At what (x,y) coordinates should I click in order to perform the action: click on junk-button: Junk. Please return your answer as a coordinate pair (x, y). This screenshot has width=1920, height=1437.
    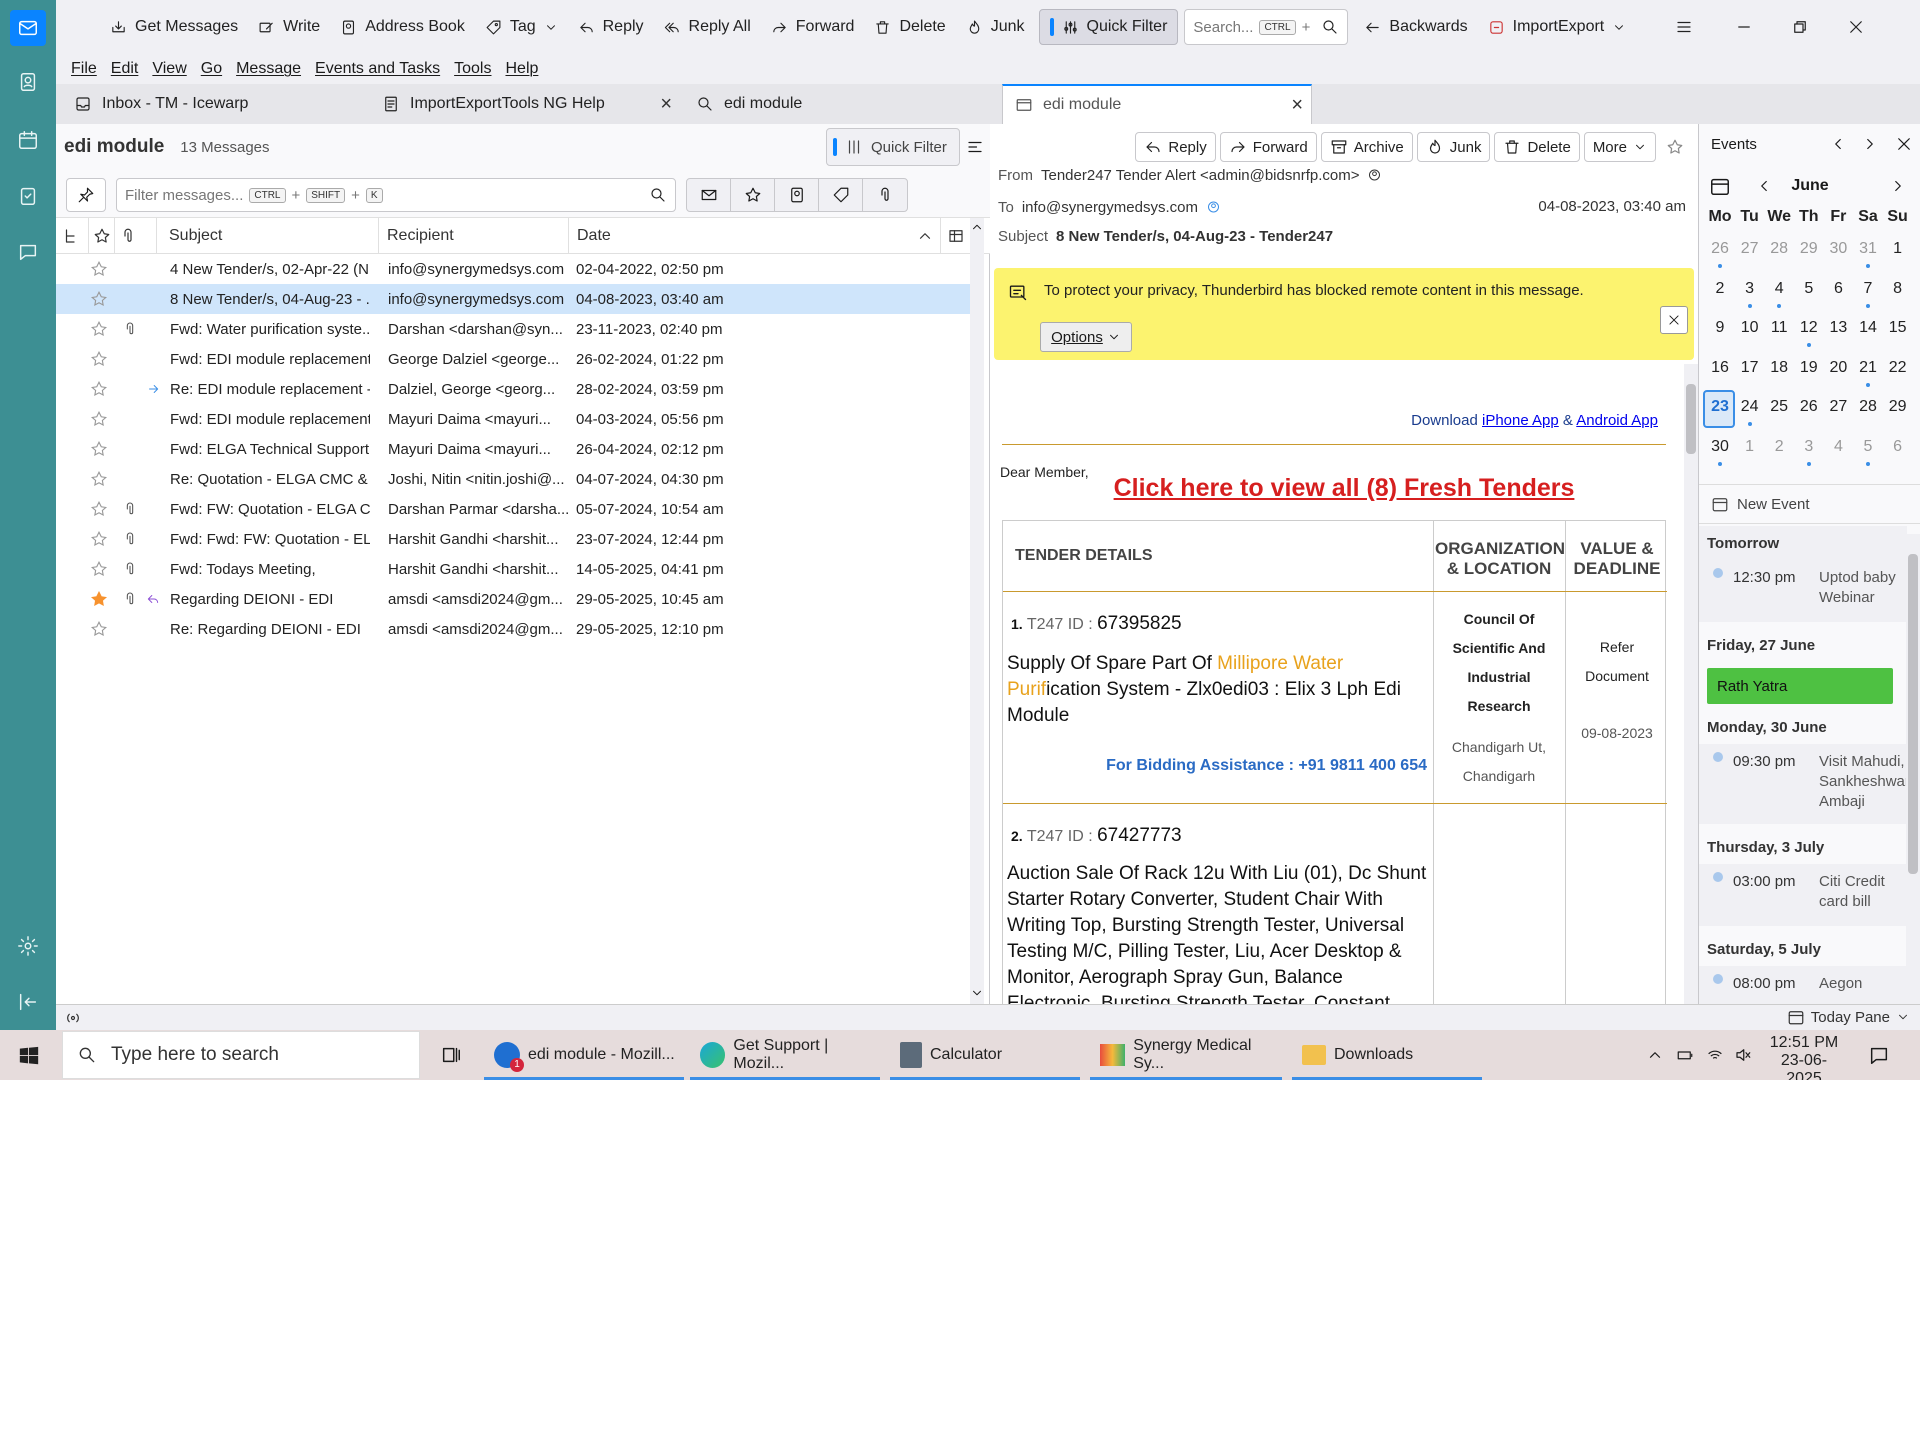
    Looking at the image, I should click on (995, 27).